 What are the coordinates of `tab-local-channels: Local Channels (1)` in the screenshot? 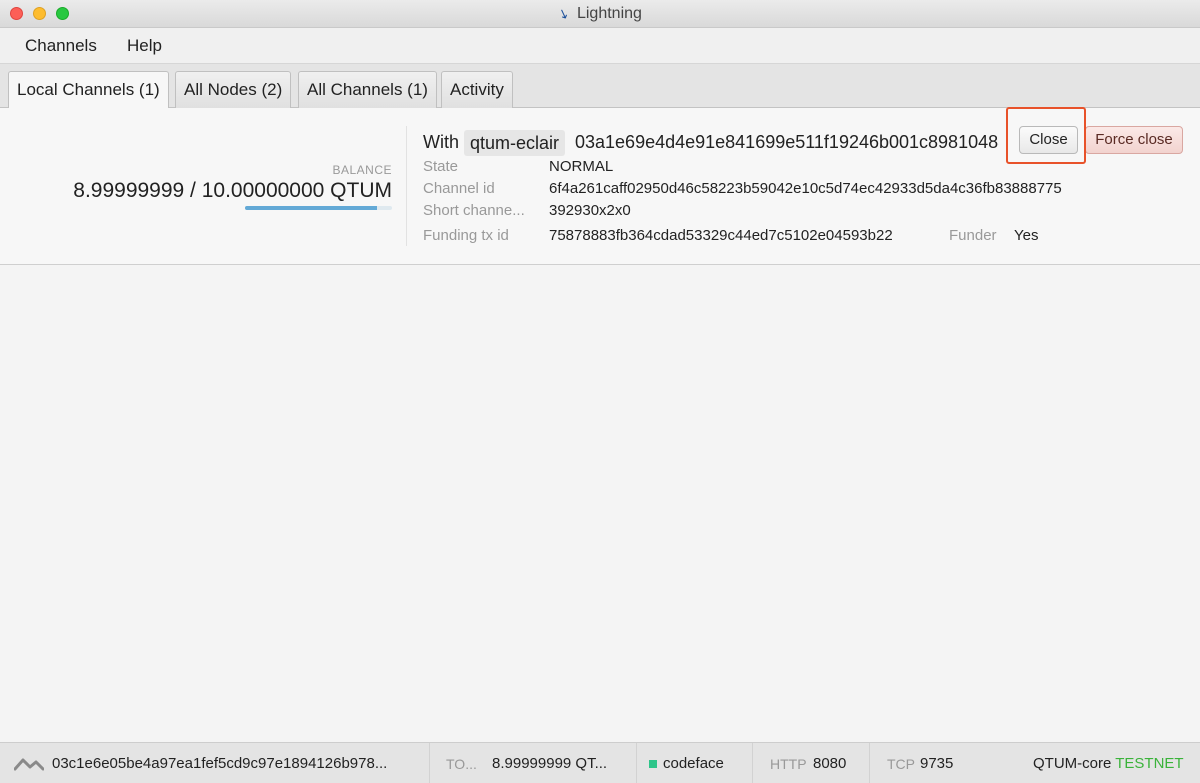 It's located at (88, 90).